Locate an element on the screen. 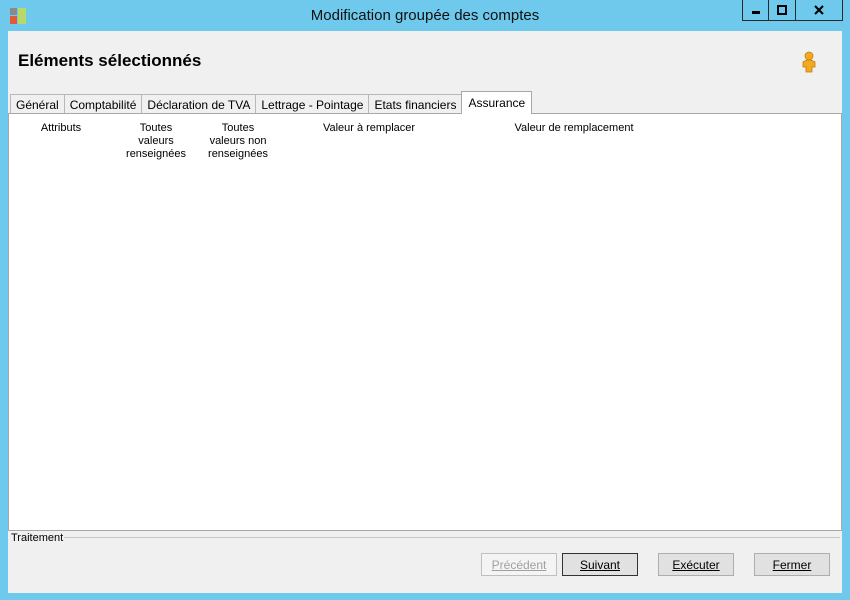 This screenshot has width=850, height=600. close-icon is located at coordinates (819, 10).